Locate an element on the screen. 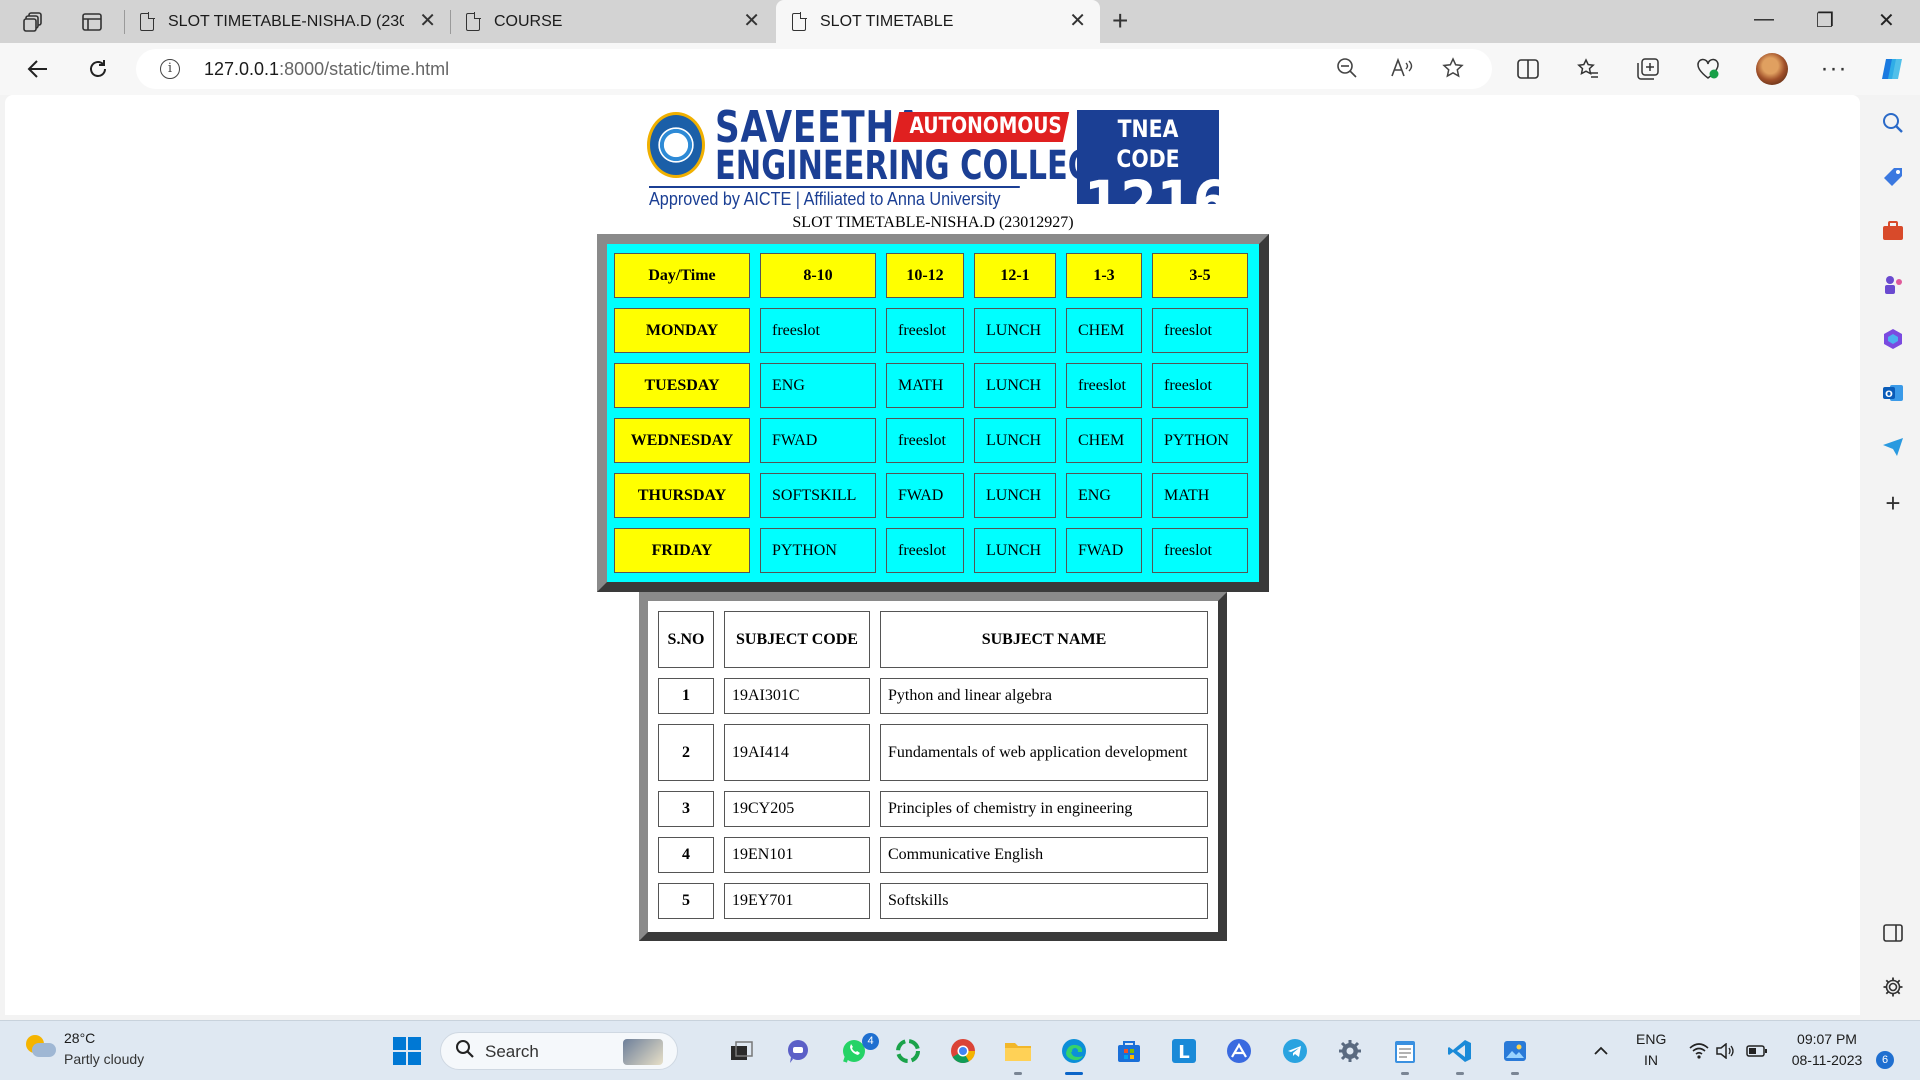 Image resolution: width=1920 pixels, height=1080 pixels. address-bar: i 127.0.0.1:8000/static/time.html is located at coordinates (814, 69).